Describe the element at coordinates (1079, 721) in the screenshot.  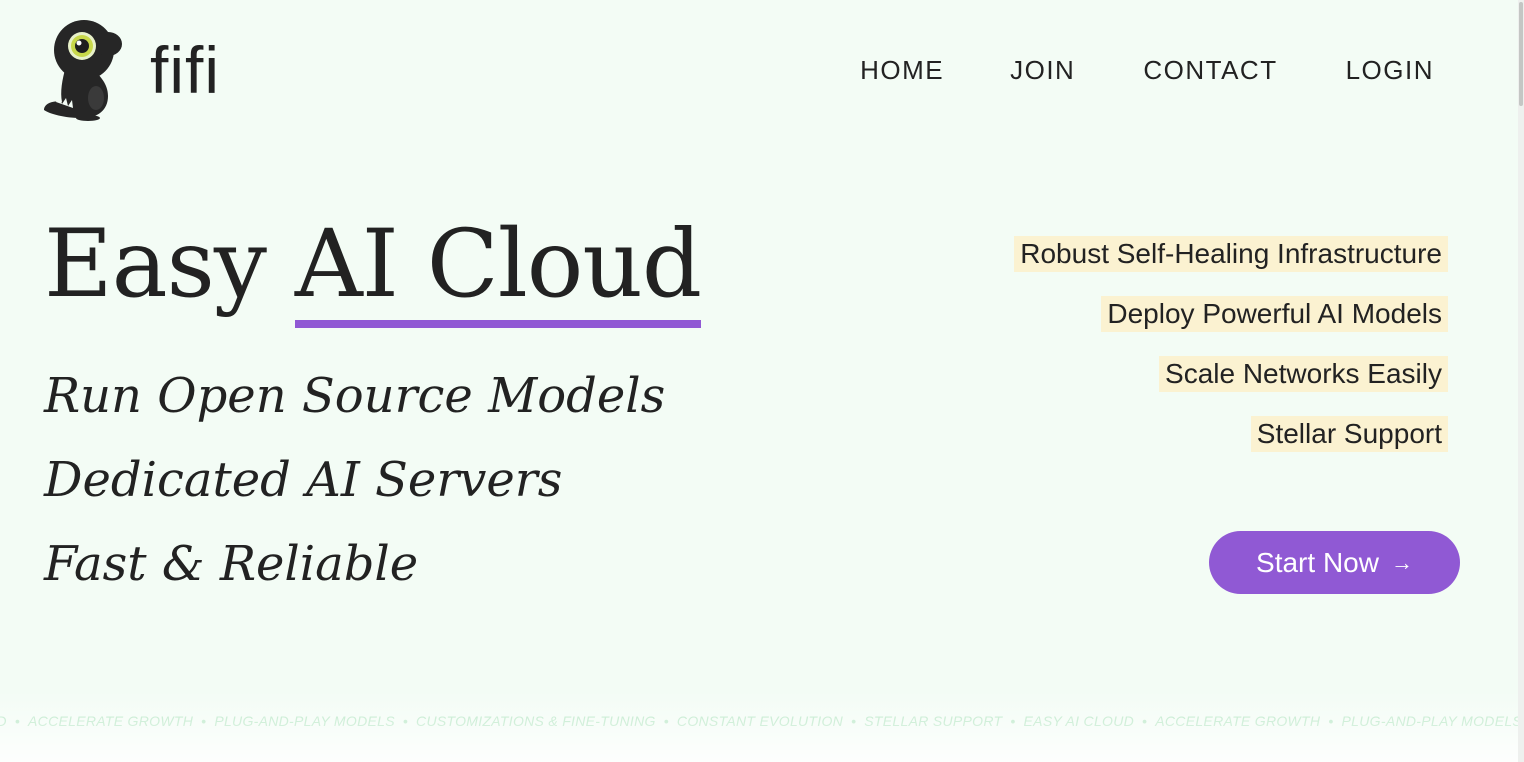
I see `marquee-item: EASY AI CLOUD` at that location.